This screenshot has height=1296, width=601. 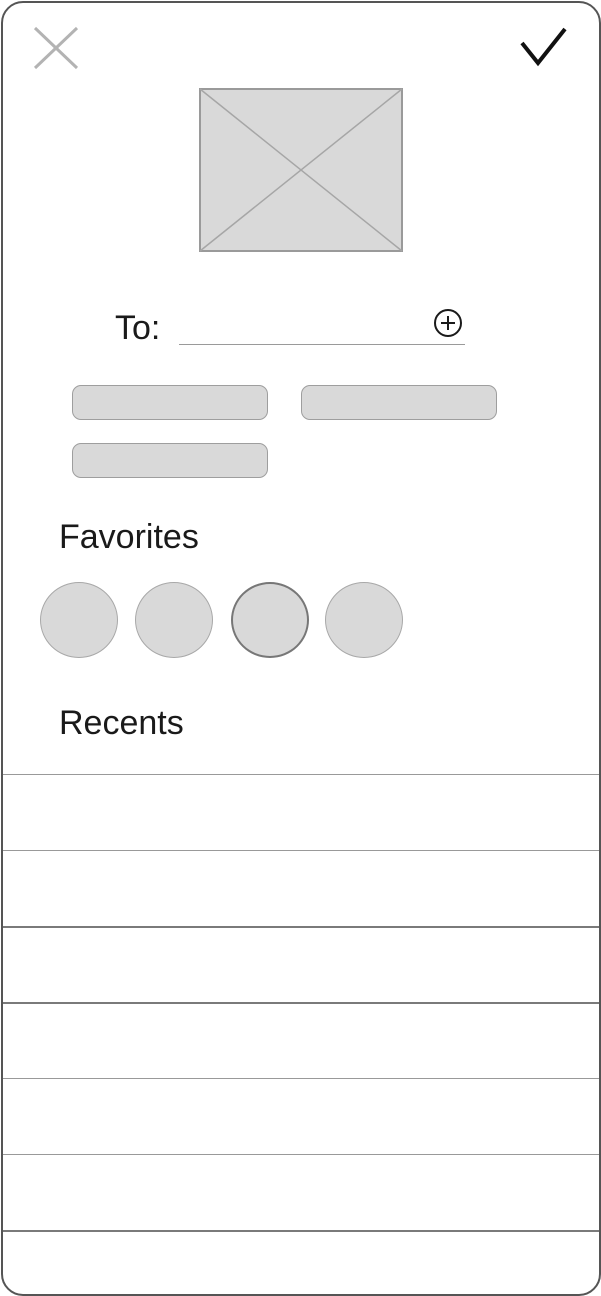 What do you see at coordinates (129, 537) in the screenshot?
I see `favorites-heading: Favorites` at bounding box center [129, 537].